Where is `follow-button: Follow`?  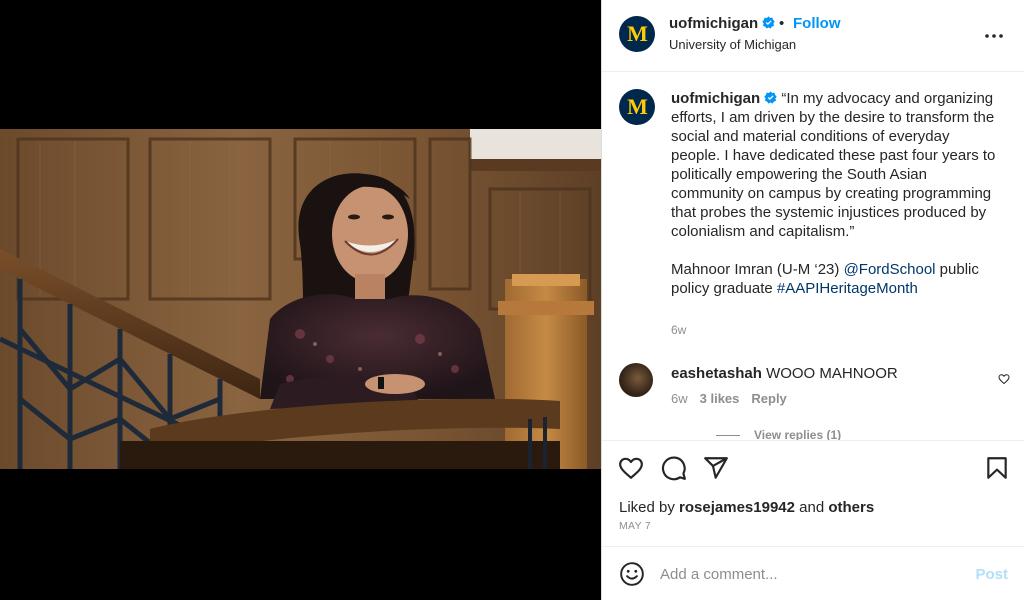
follow-button: Follow is located at coordinates (817, 23).